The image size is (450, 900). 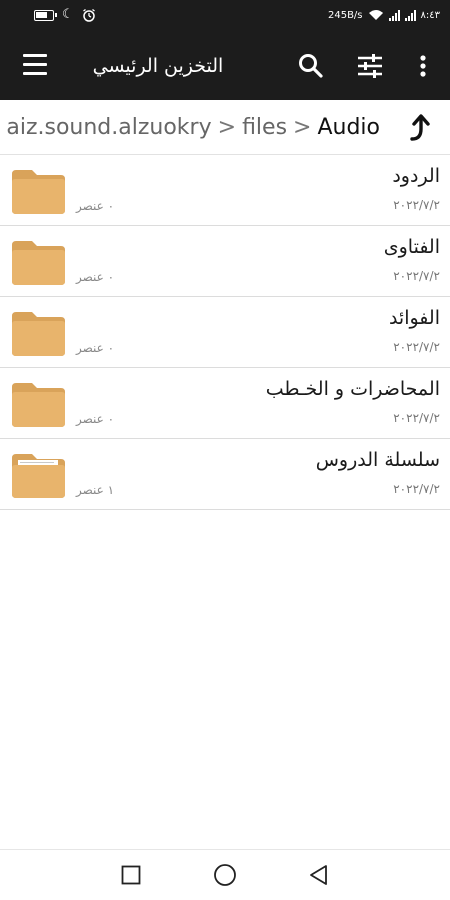 I want to click on status-icons-left: ☾, so click(x=65, y=15).